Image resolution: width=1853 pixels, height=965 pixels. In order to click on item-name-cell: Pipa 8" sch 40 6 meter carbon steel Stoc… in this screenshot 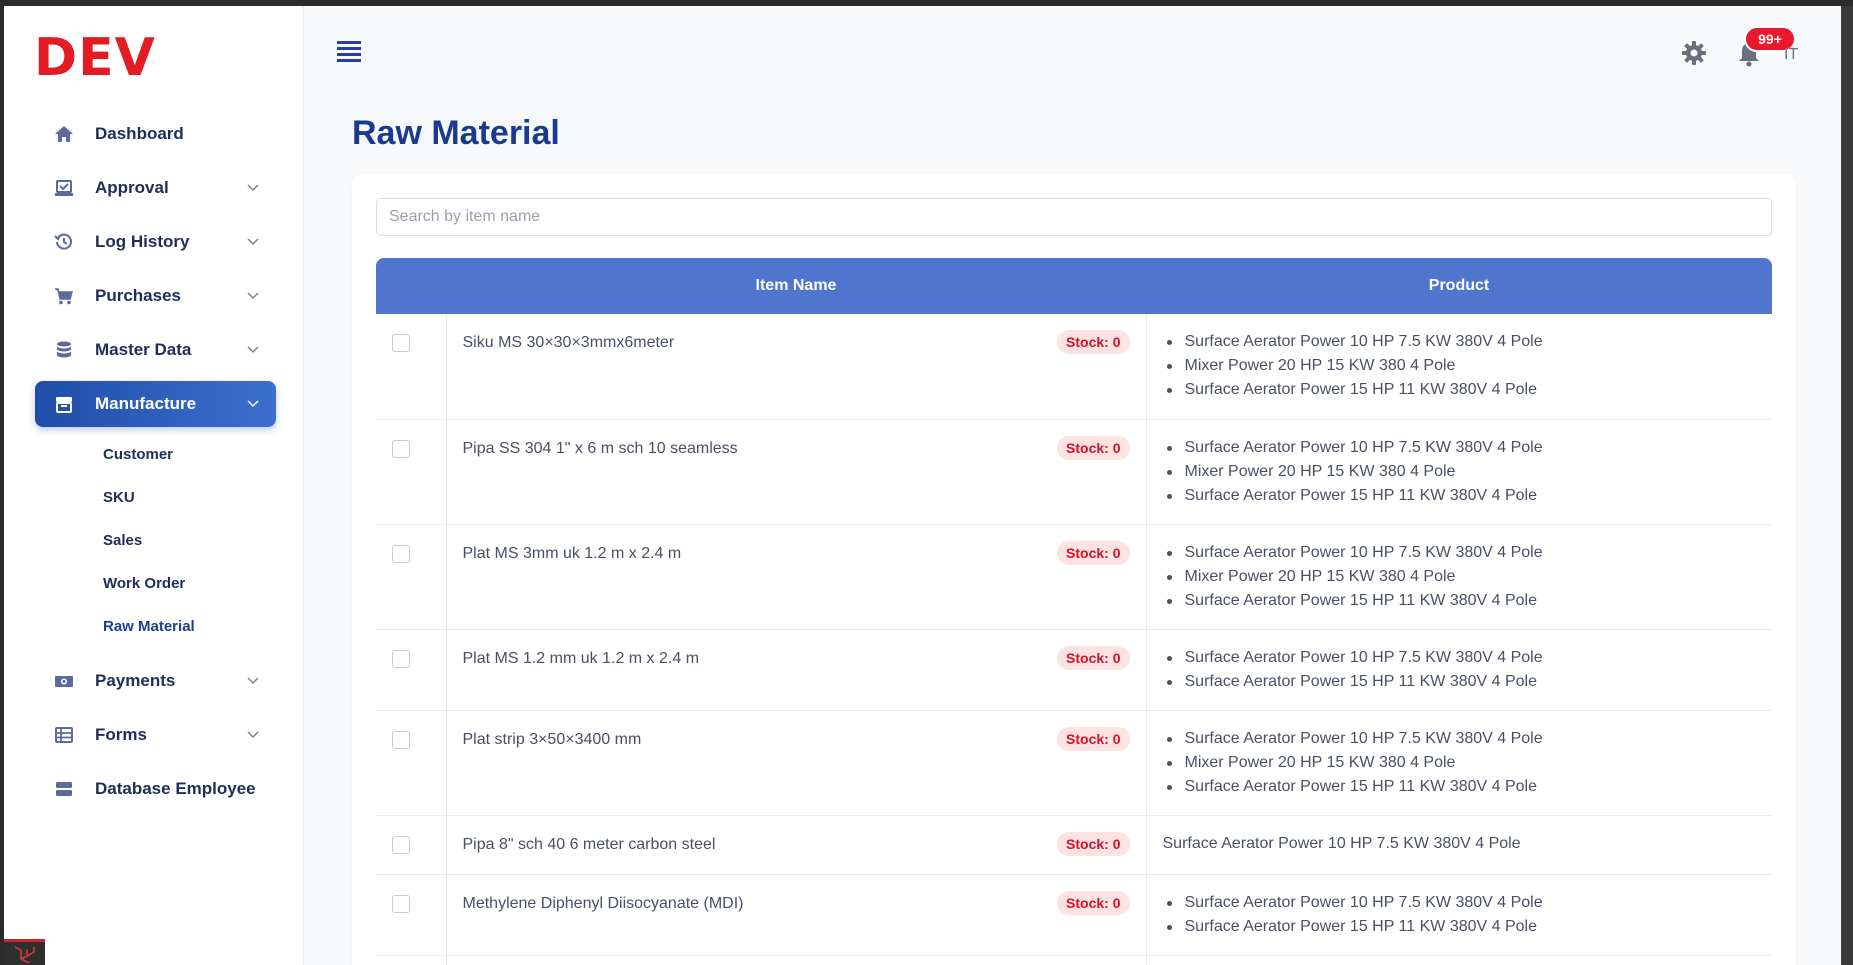, I will do `click(796, 845)`.